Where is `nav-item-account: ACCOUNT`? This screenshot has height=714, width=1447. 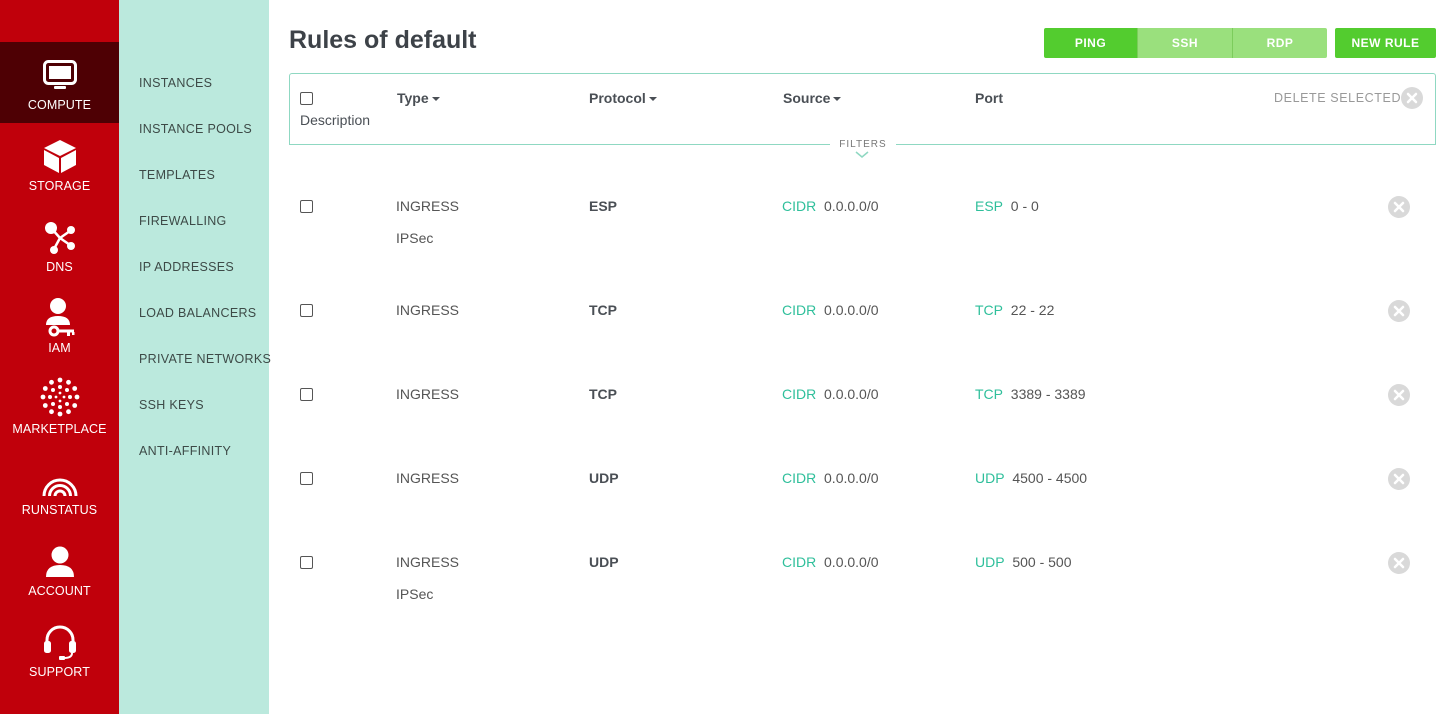
nav-item-account: ACCOUNT is located at coordinates (59, 568).